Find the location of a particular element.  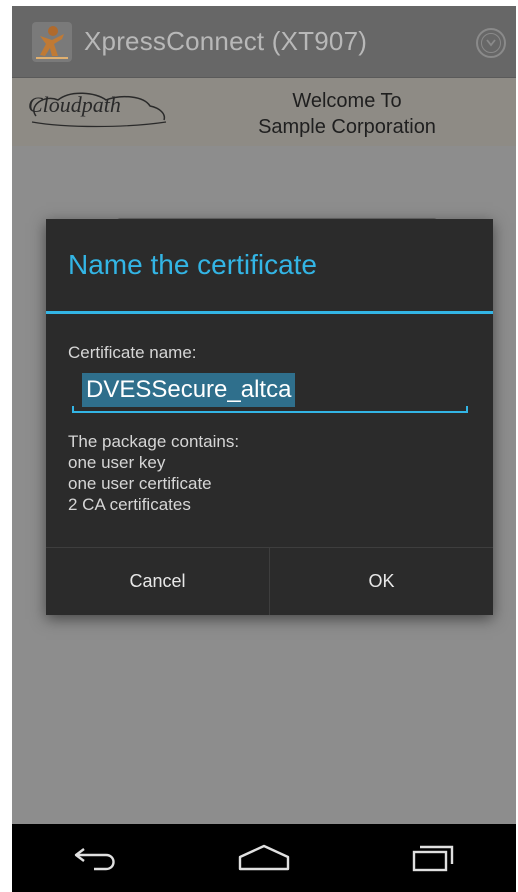

certificate-name-label: Certificate name: is located at coordinates (132, 352).